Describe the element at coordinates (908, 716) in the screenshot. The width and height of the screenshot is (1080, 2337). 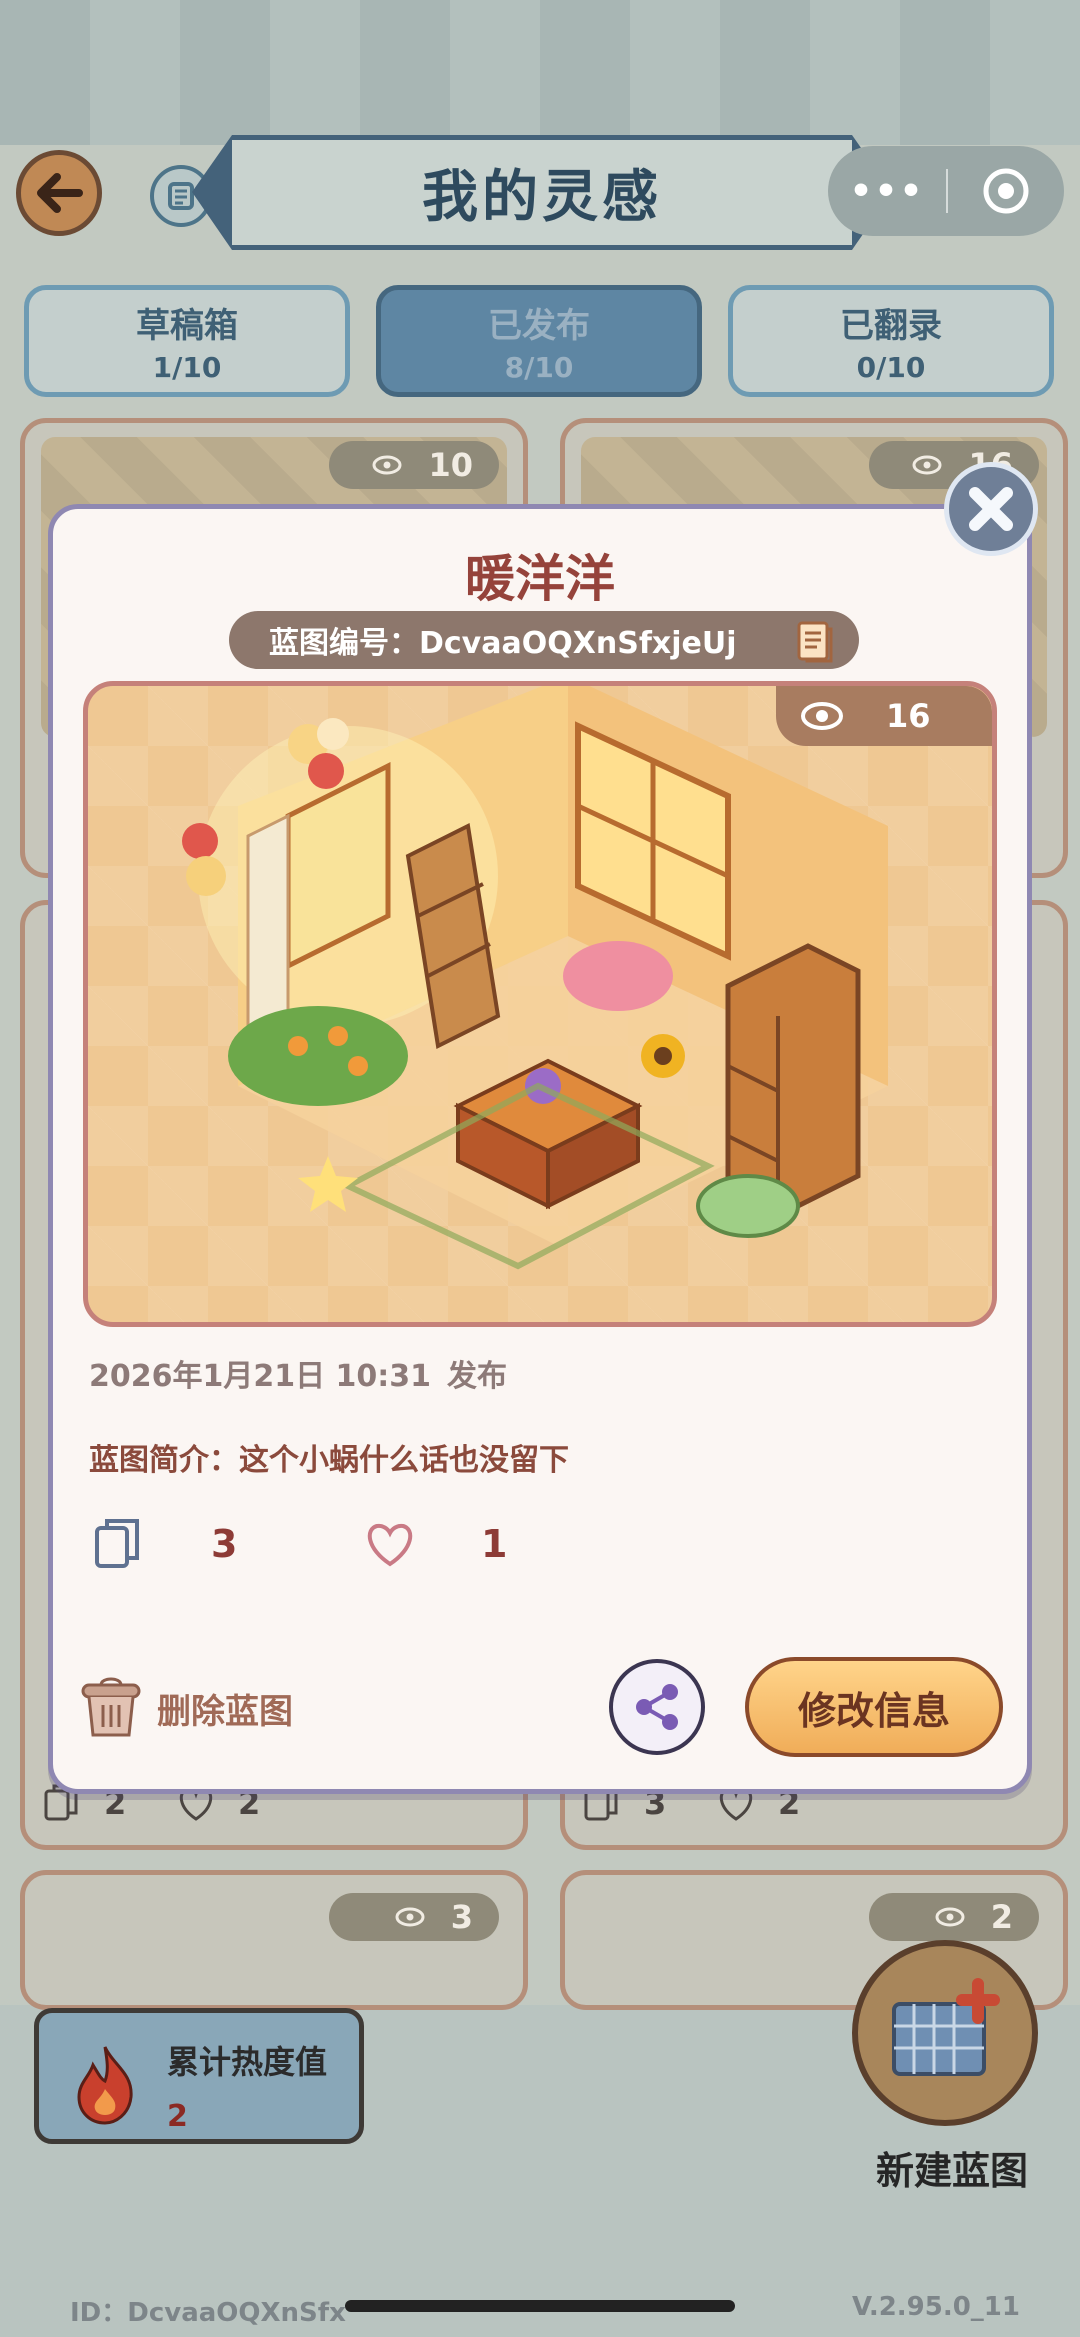
I see `preview-views-count: 16` at that location.